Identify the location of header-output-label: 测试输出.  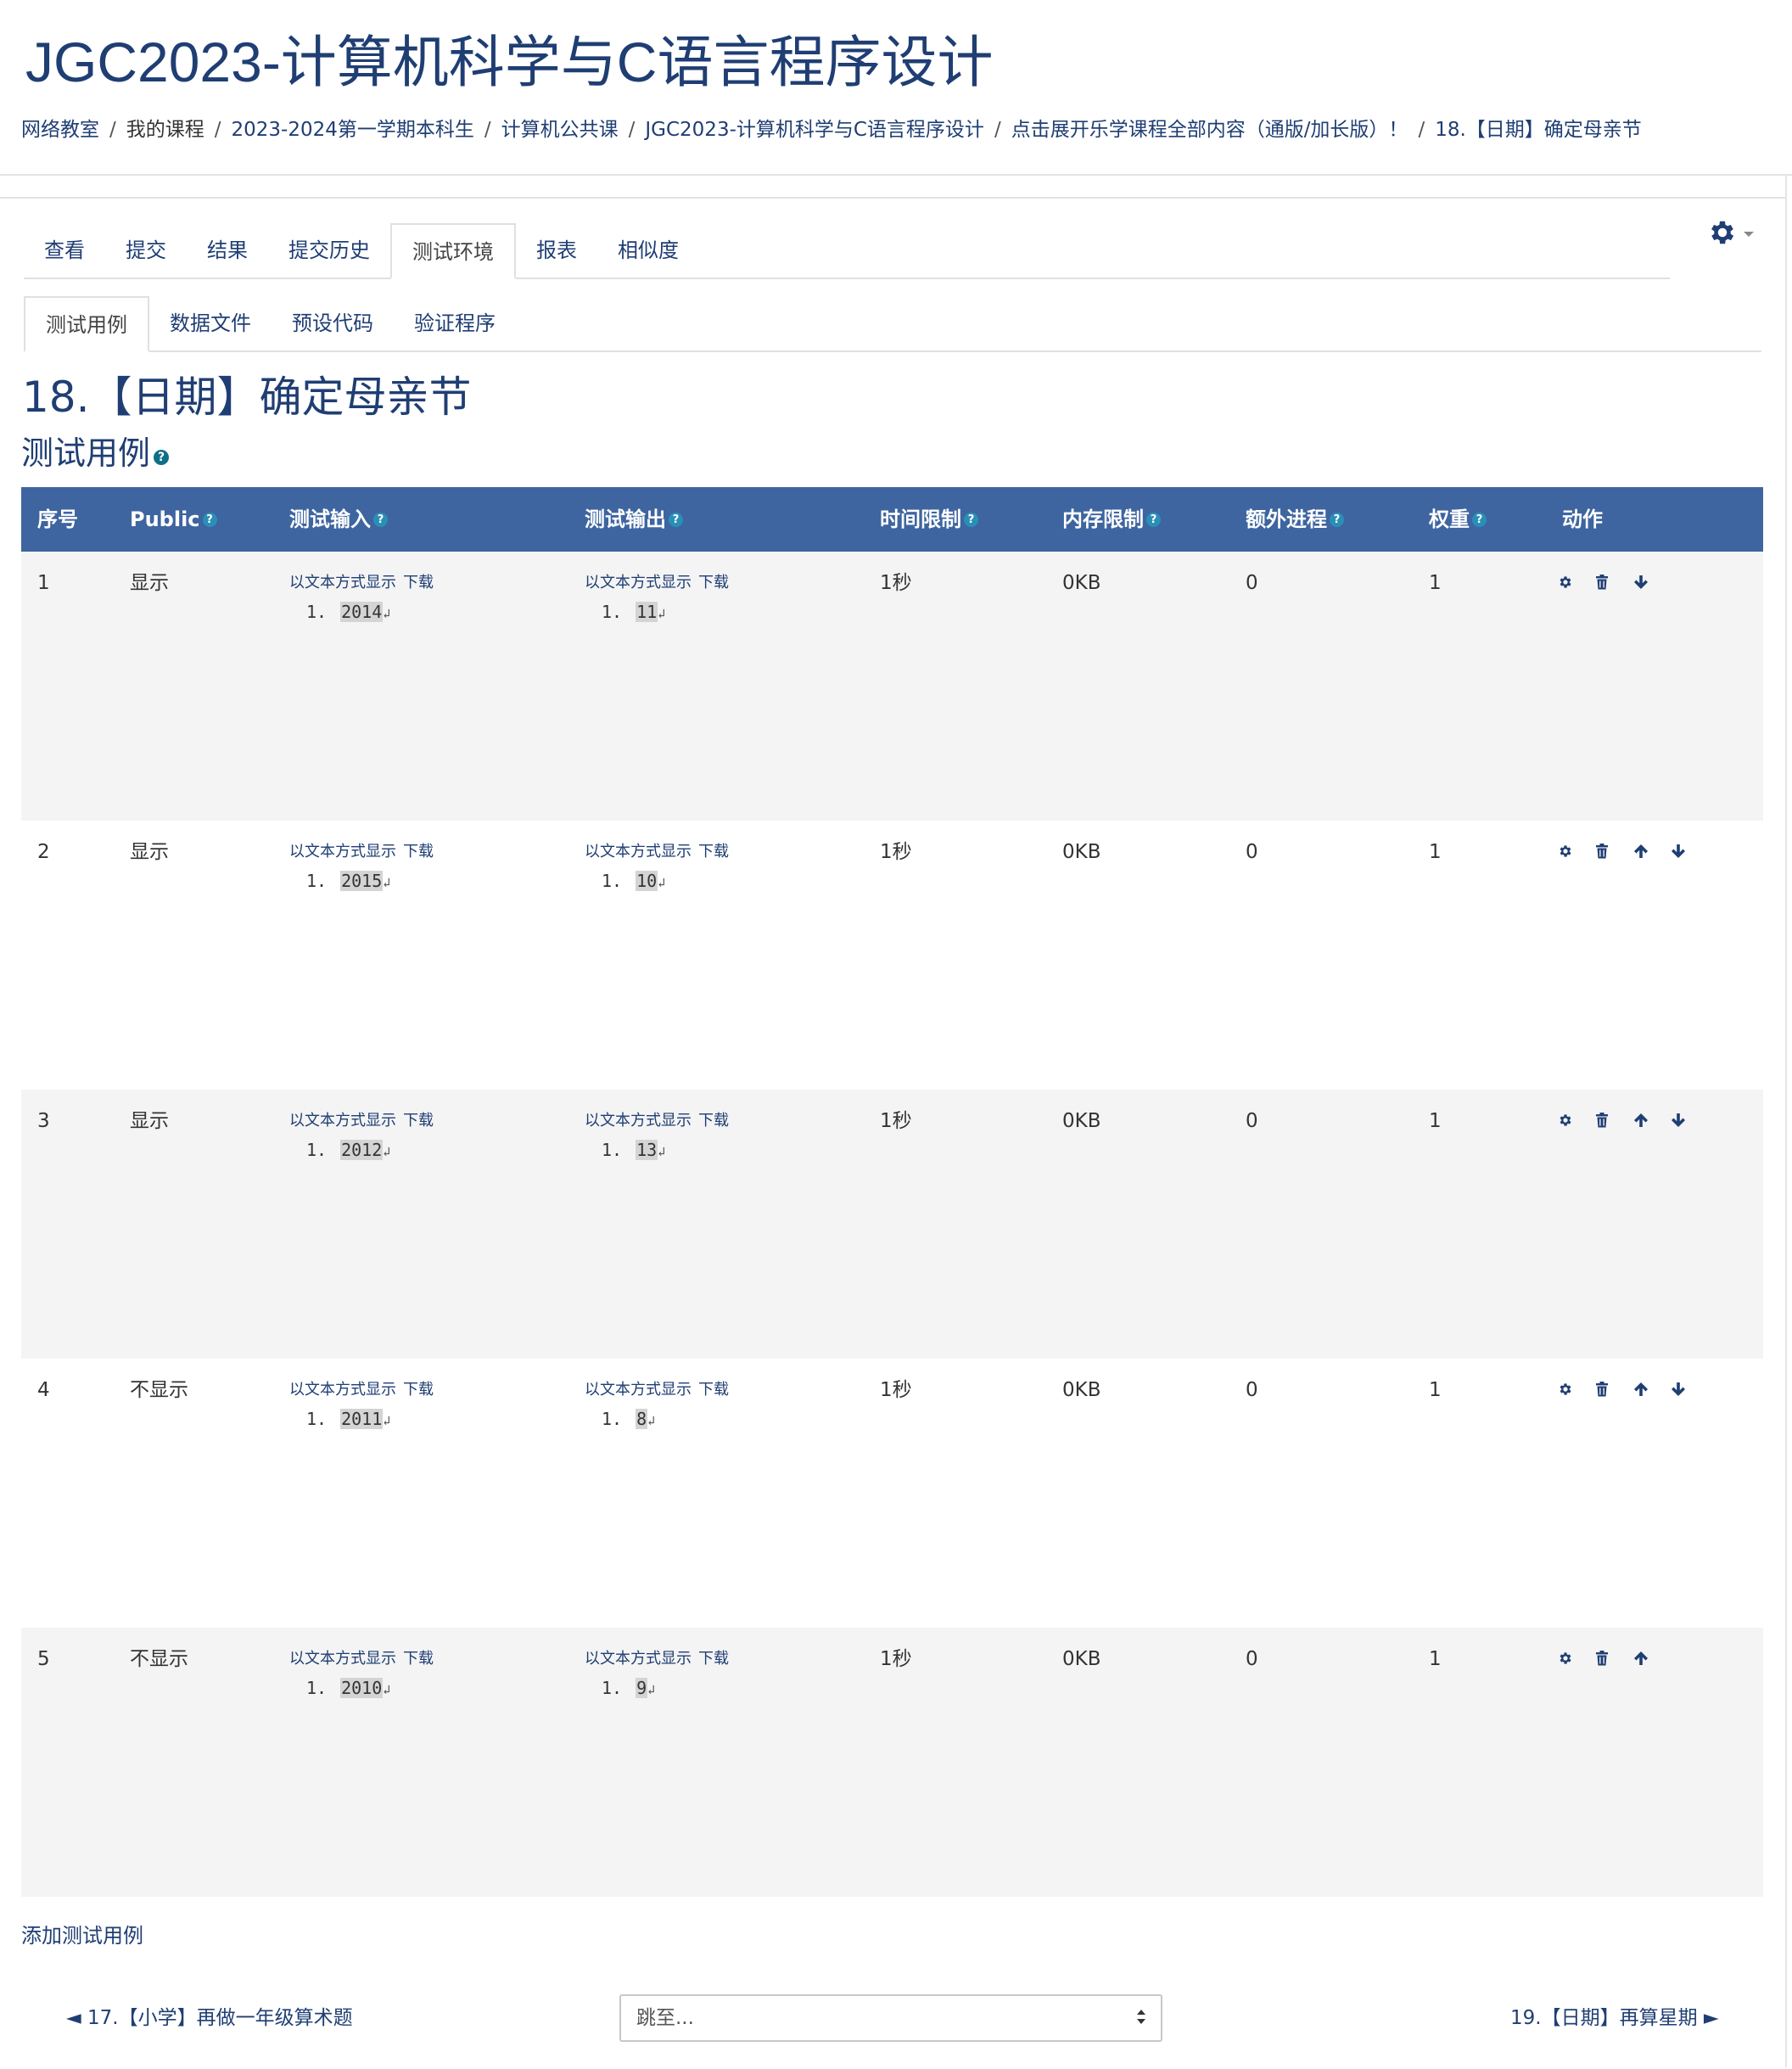
(625, 519).